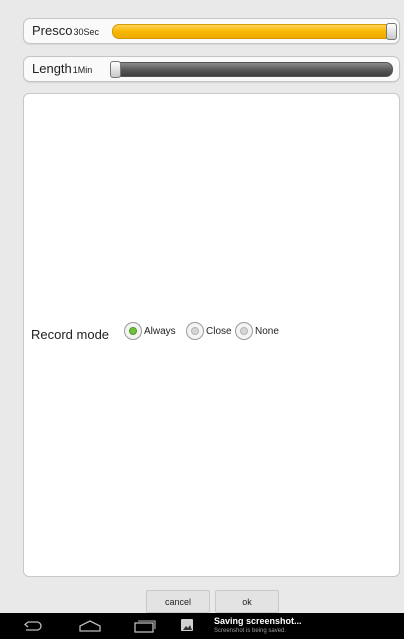  What do you see at coordinates (219, 331) in the screenshot?
I see `radio-close-label: Close` at bounding box center [219, 331].